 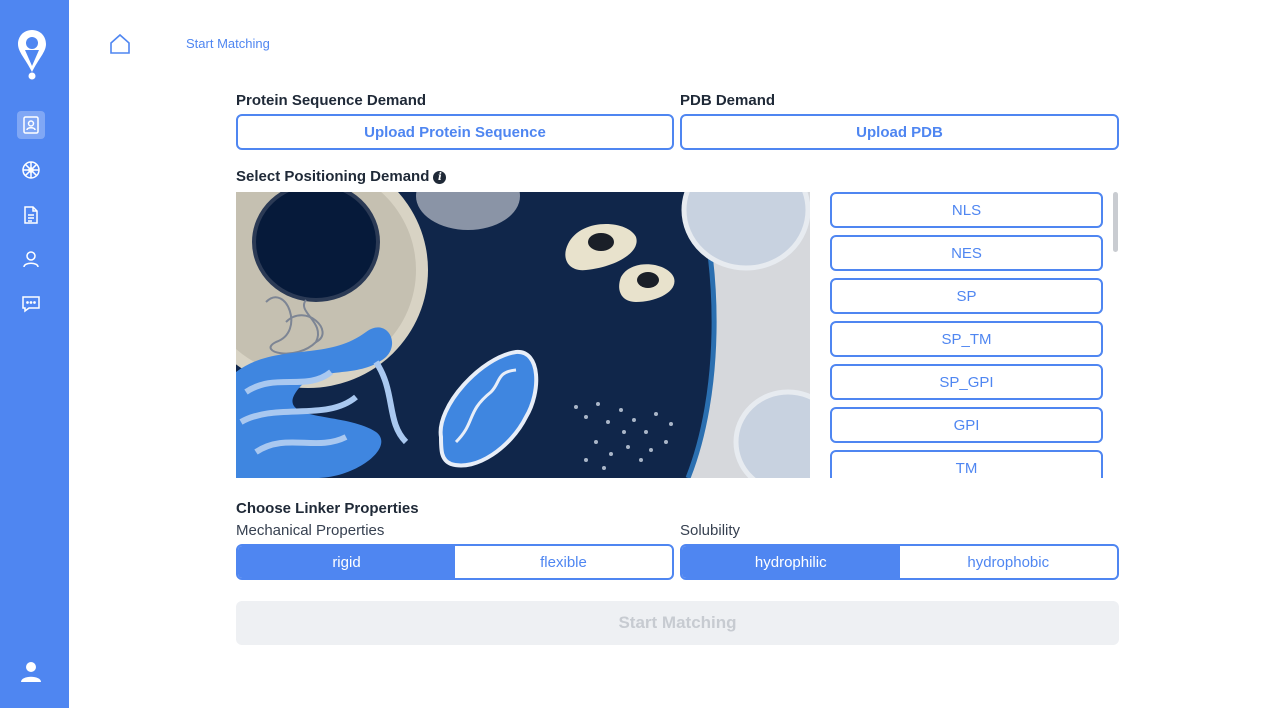 What do you see at coordinates (346, 562) in the screenshot?
I see `mechanical-option-rigid: rigid` at bounding box center [346, 562].